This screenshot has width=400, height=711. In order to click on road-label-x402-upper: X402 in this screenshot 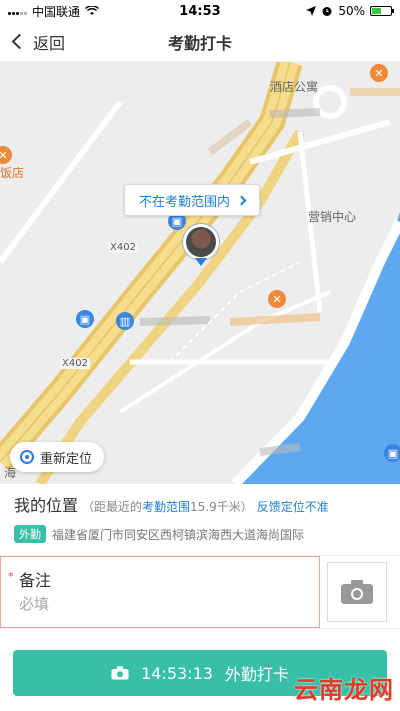, I will do `click(123, 247)`.